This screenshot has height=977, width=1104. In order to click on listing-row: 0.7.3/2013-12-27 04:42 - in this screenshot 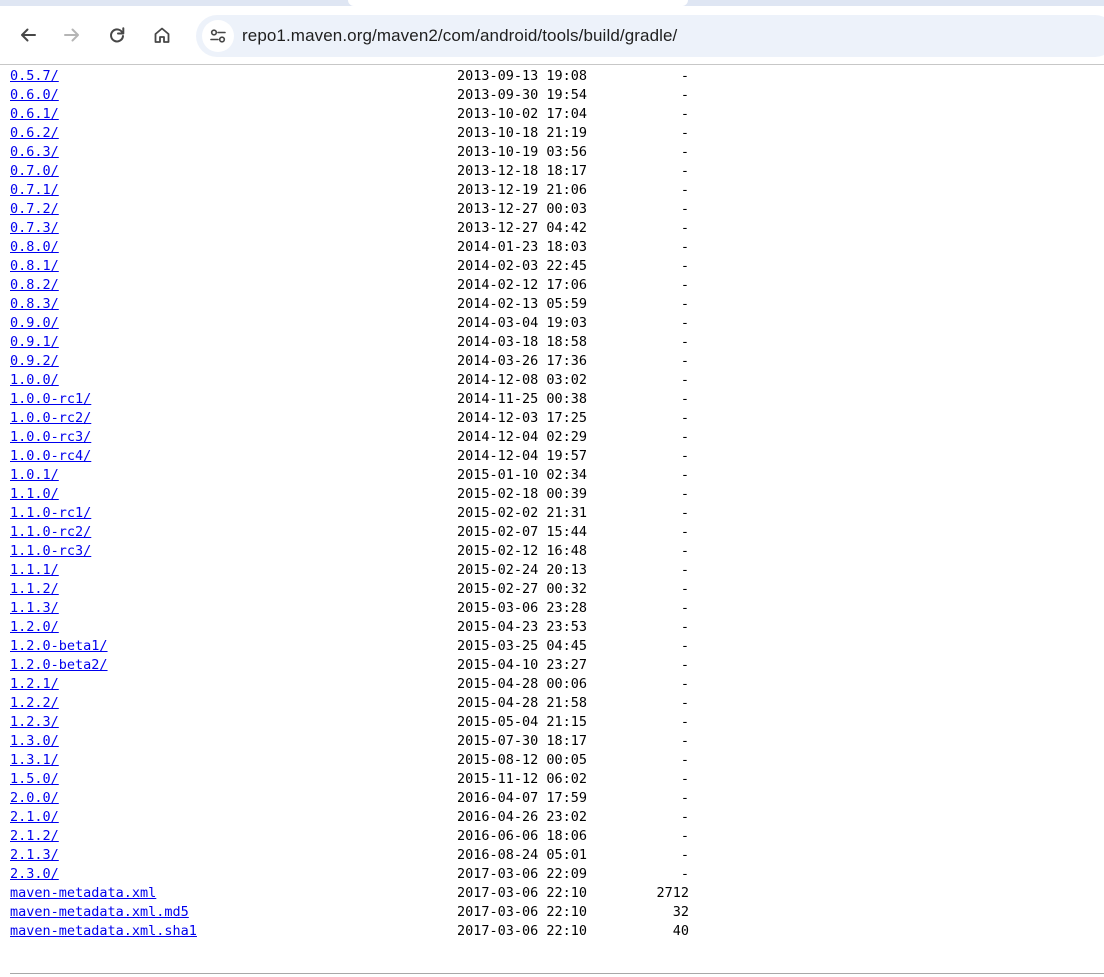, I will do `click(349, 228)`.